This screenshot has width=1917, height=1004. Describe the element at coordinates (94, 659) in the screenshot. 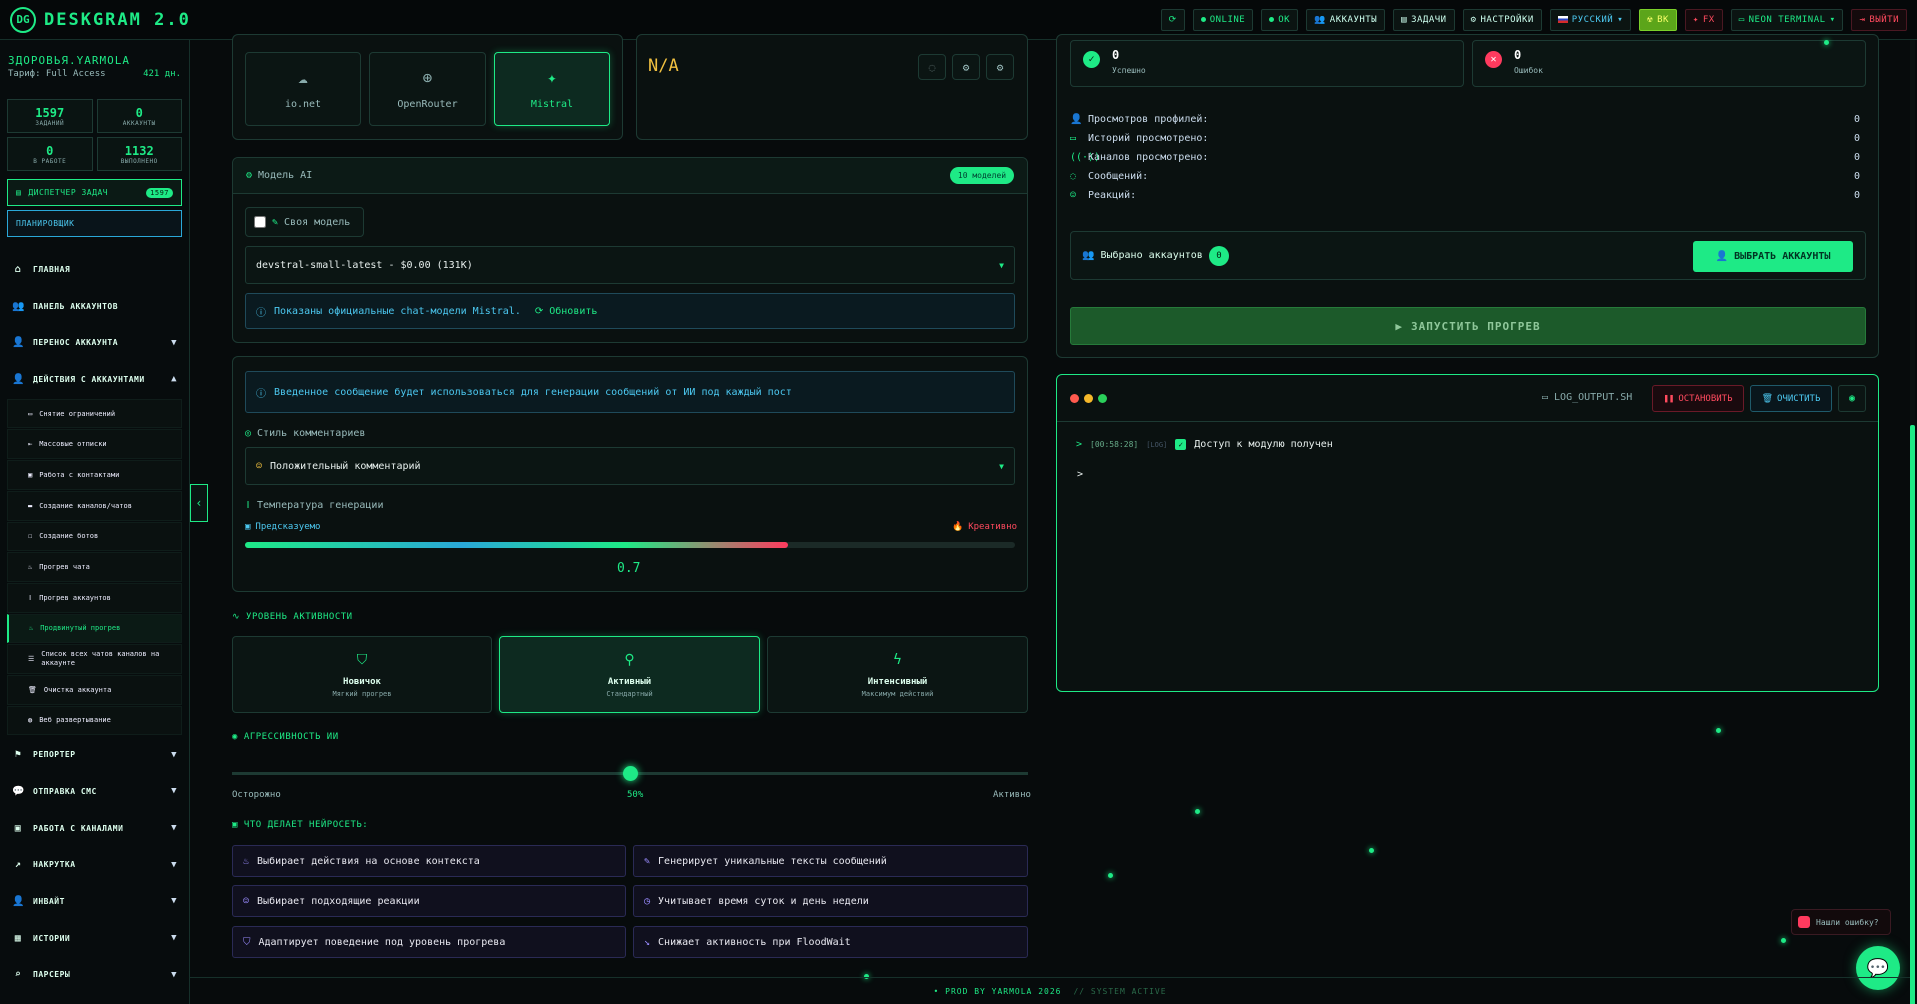

I see `sub-item-chat-list: ☰ Список всех чатов каналов на аккаунте` at that location.